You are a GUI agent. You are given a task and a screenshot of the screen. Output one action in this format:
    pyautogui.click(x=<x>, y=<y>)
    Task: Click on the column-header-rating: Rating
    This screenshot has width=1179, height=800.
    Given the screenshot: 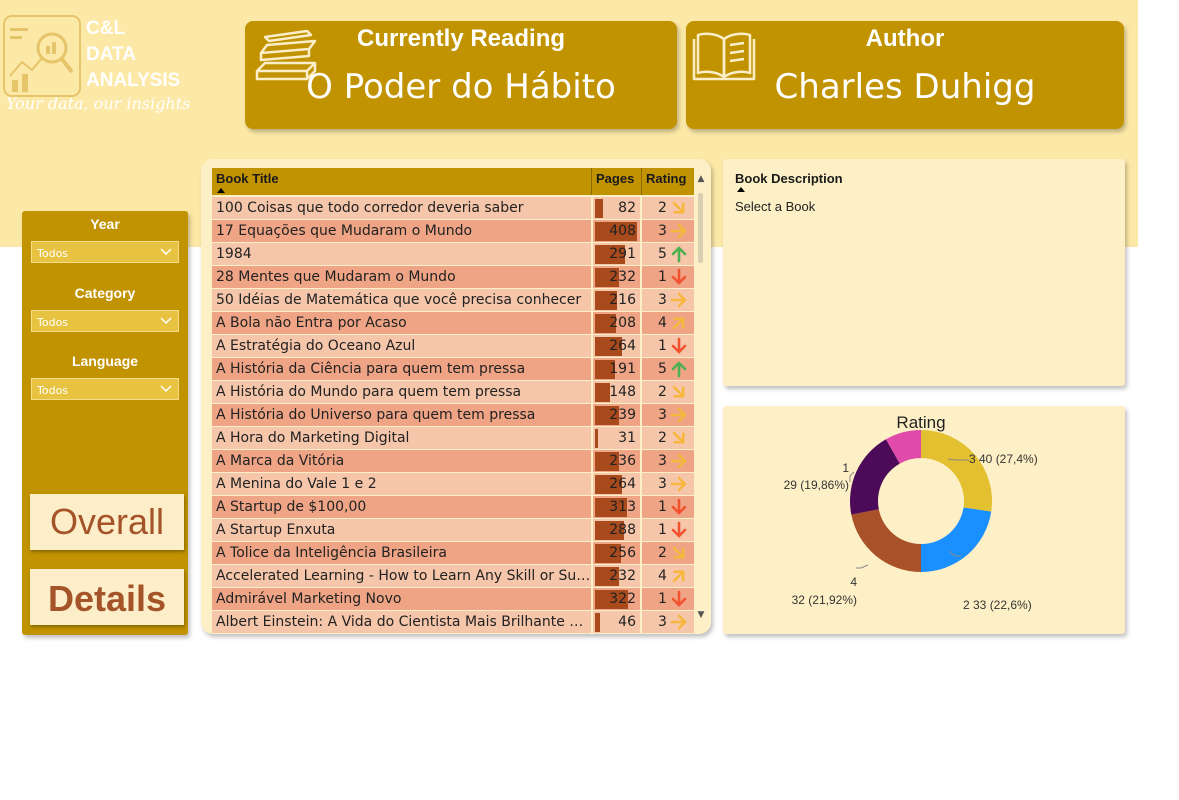 What is the action you would take?
    pyautogui.click(x=666, y=178)
    